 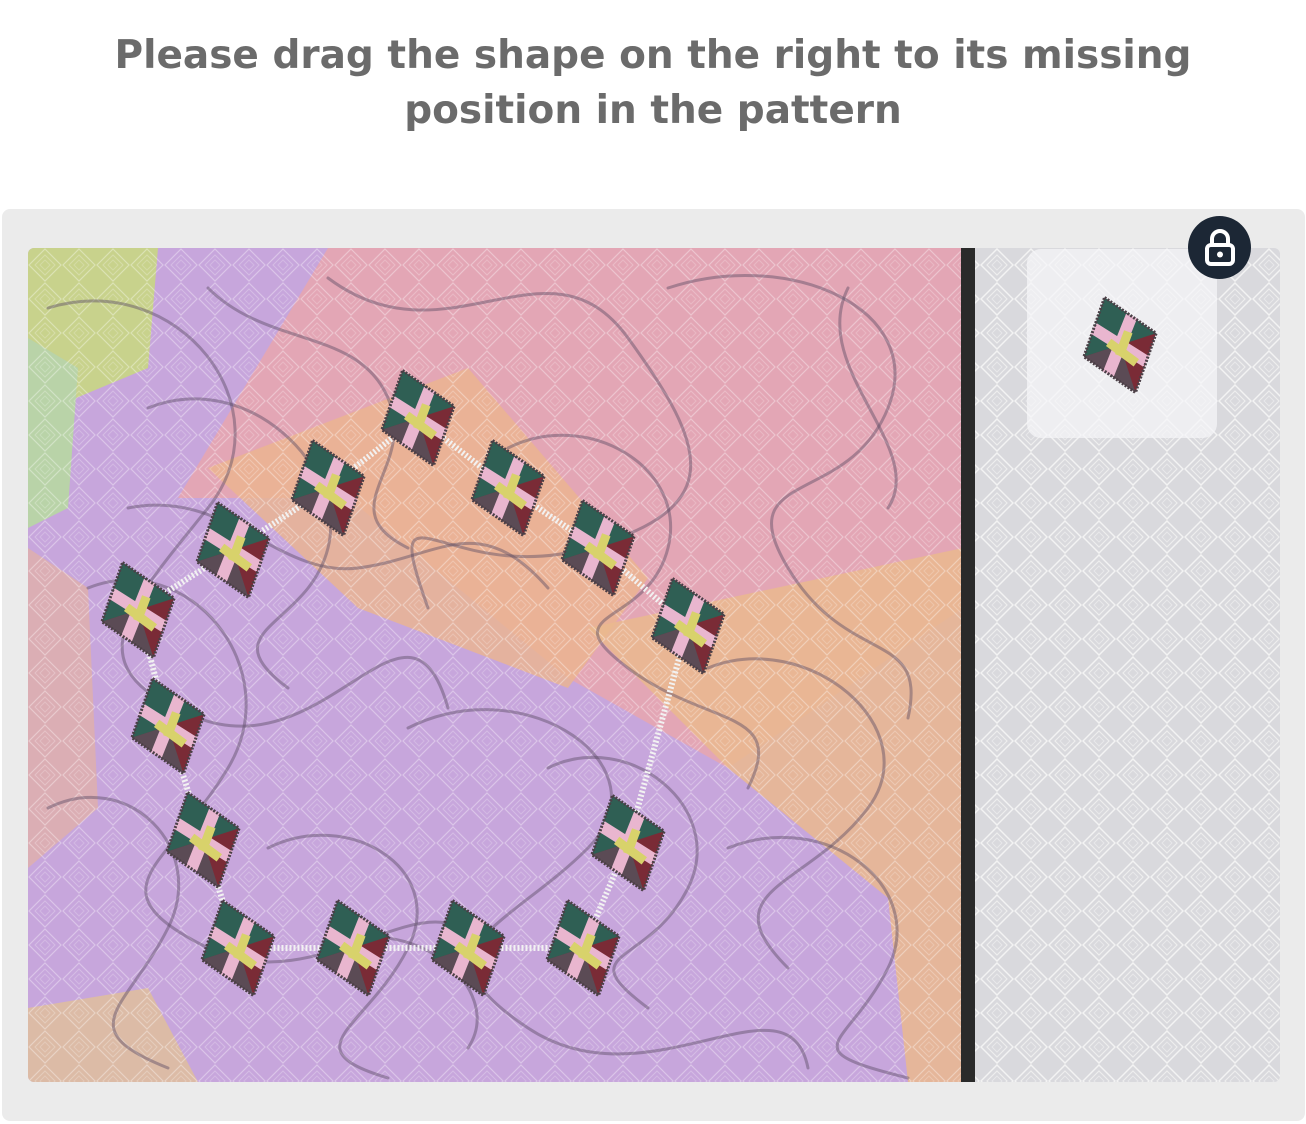 I want to click on lock-button, so click(x=1219, y=247).